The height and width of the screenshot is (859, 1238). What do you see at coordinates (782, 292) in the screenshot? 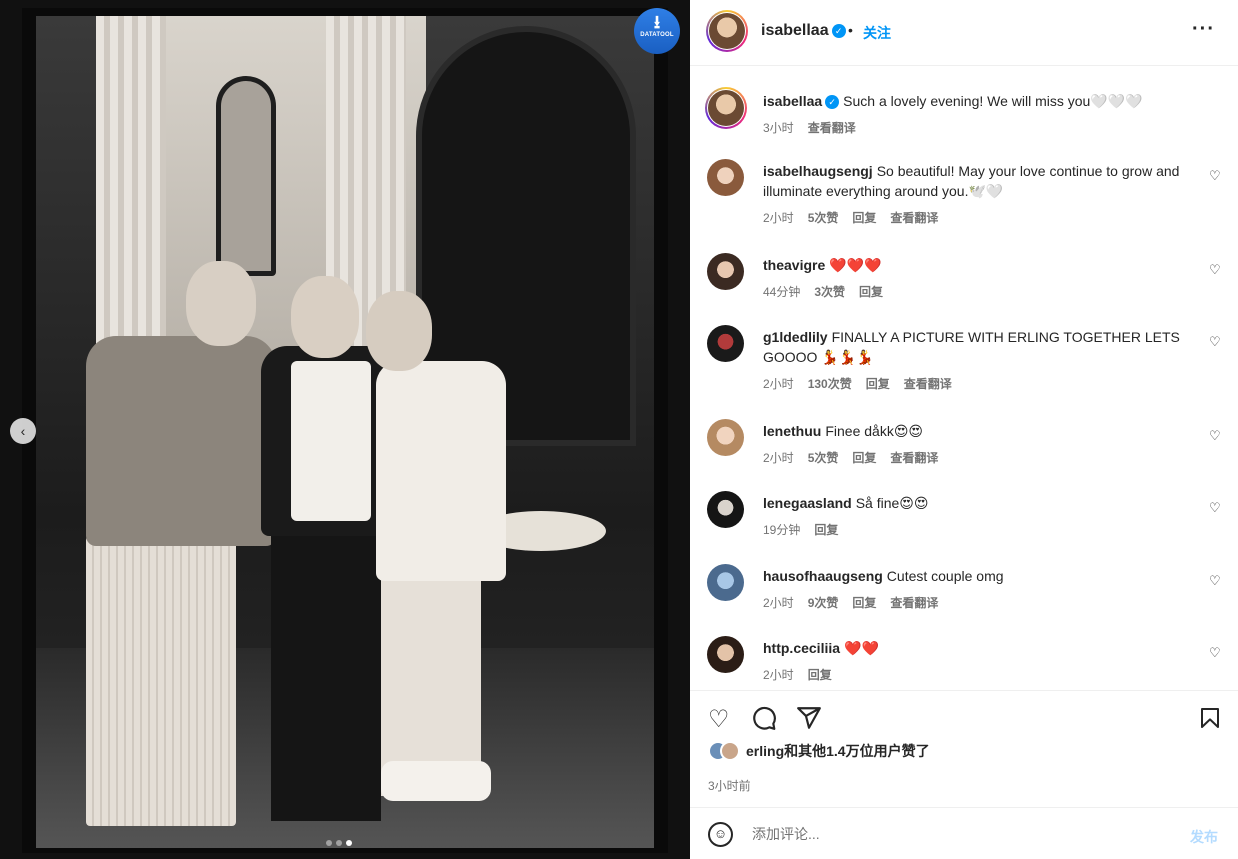
I see `comment-time: 44分钟` at bounding box center [782, 292].